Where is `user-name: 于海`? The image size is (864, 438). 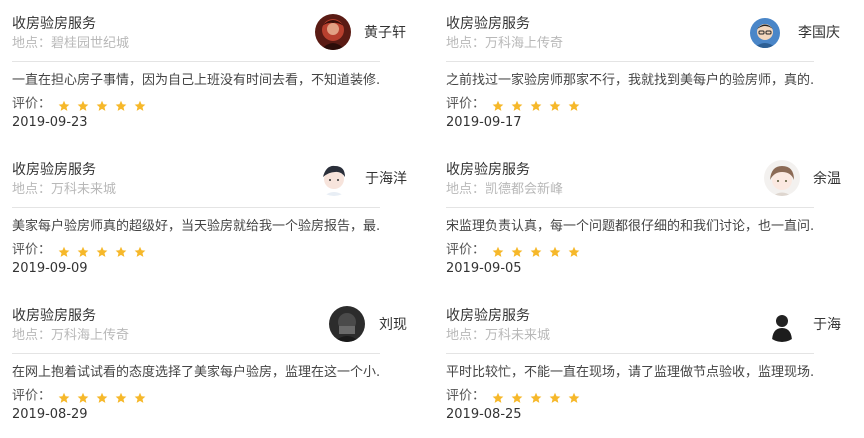
user-name: 于海 is located at coordinates (827, 325).